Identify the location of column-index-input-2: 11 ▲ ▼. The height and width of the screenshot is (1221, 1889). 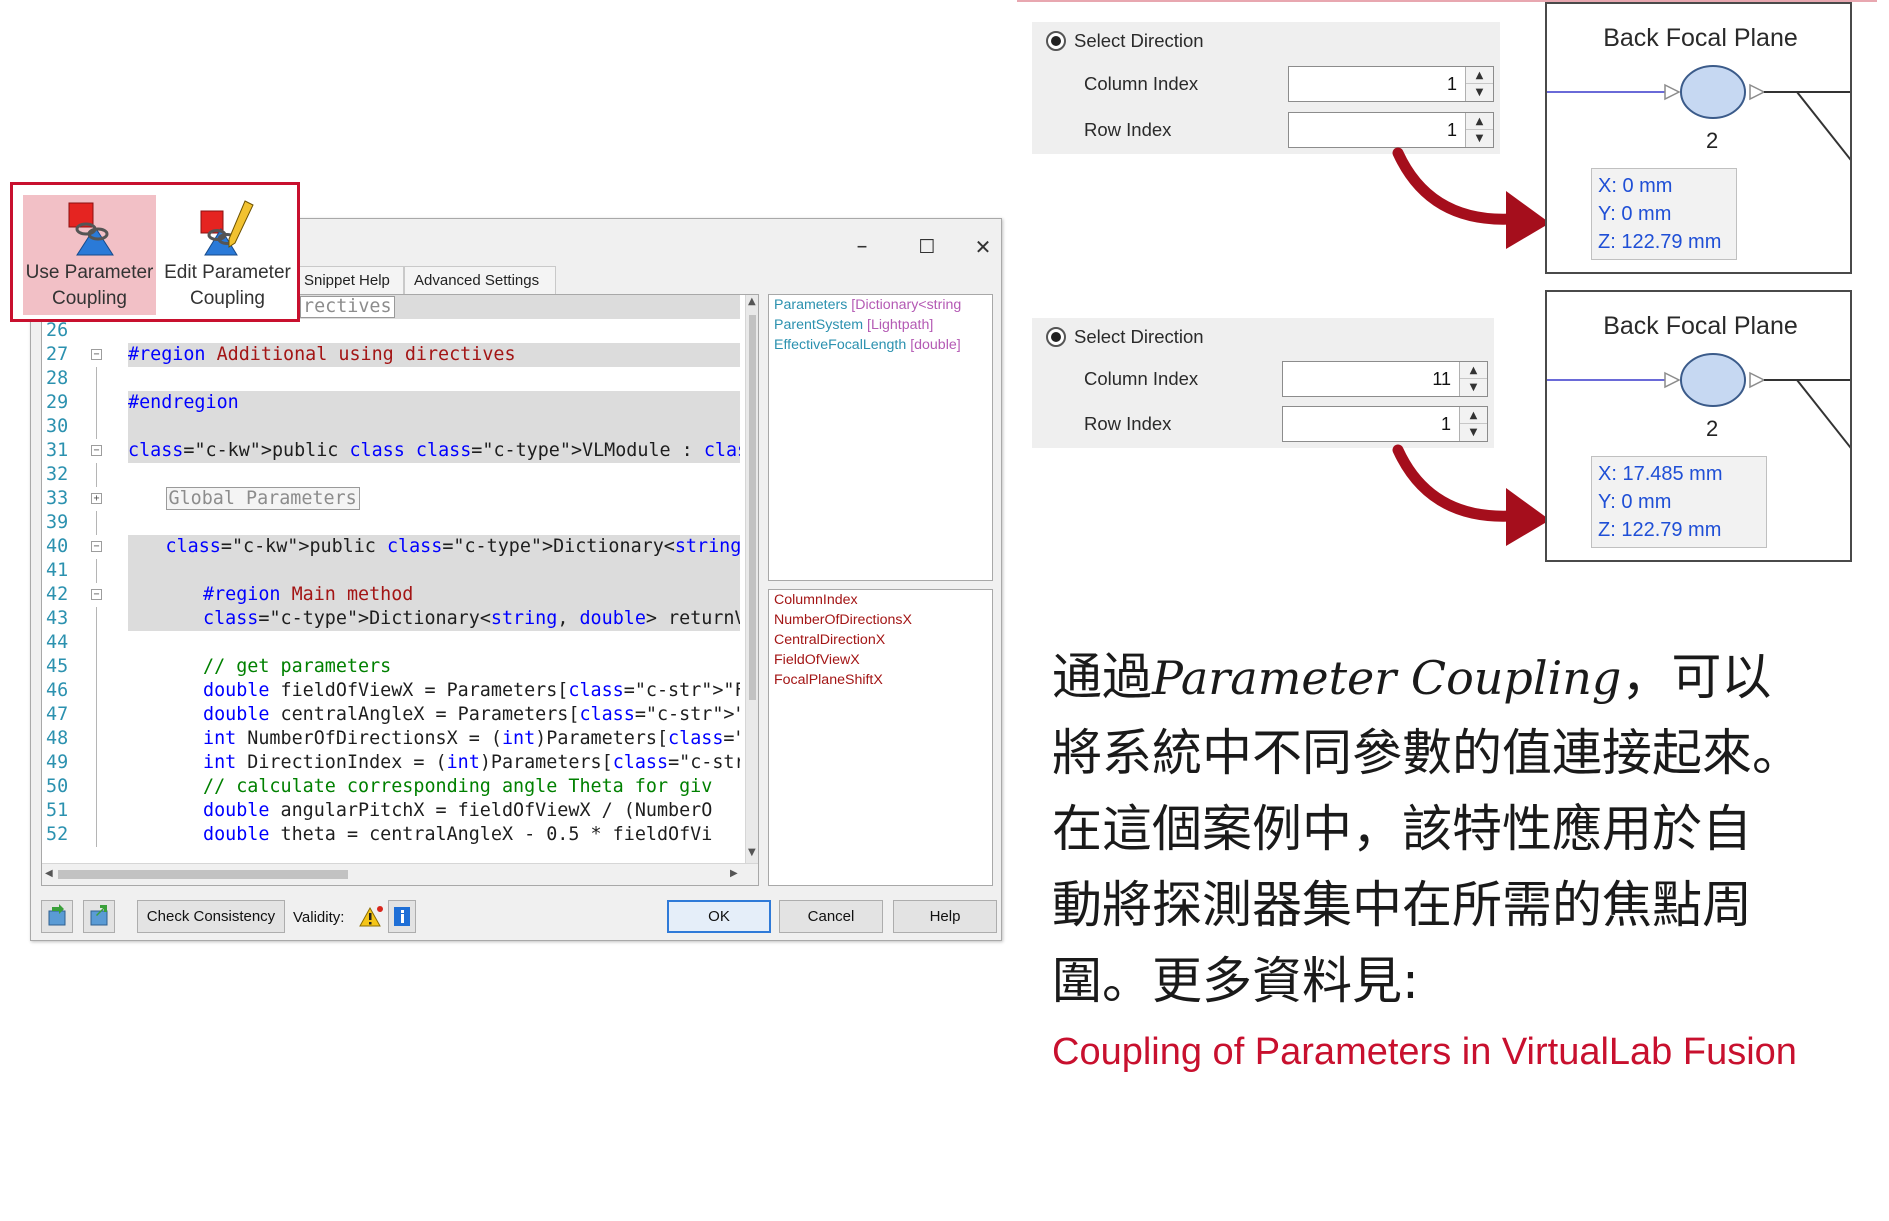
(1385, 379).